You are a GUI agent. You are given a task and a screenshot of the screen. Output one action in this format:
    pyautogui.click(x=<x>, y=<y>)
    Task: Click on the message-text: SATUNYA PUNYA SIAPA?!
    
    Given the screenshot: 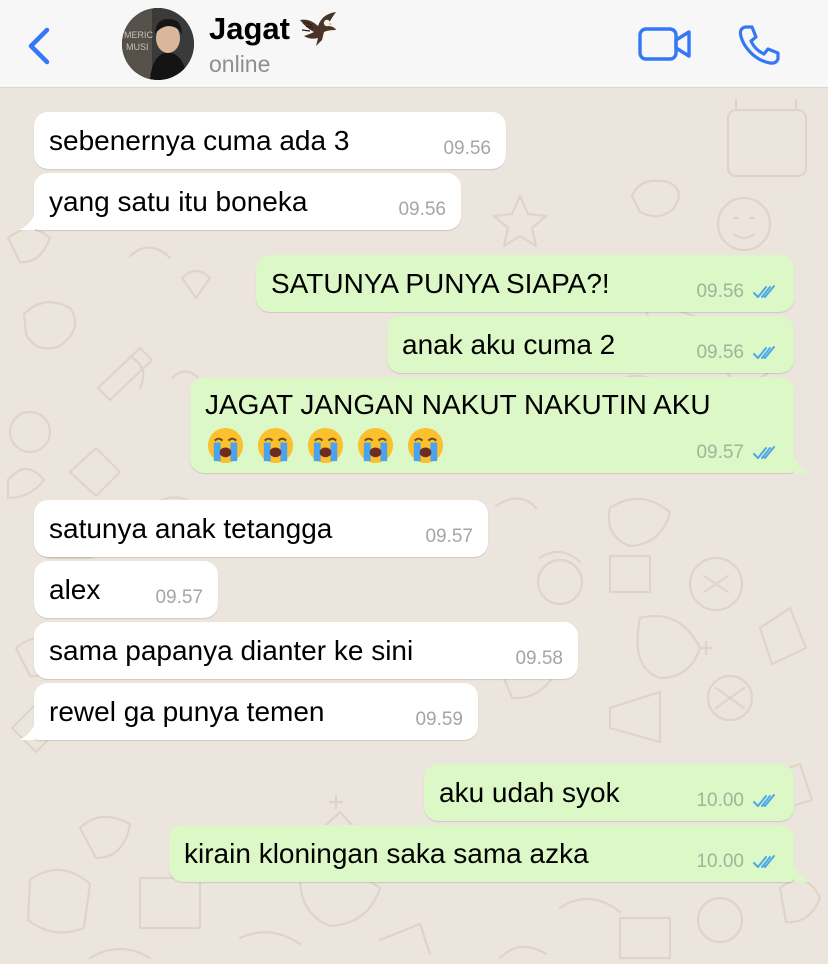 What is the action you would take?
    pyautogui.click(x=440, y=283)
    